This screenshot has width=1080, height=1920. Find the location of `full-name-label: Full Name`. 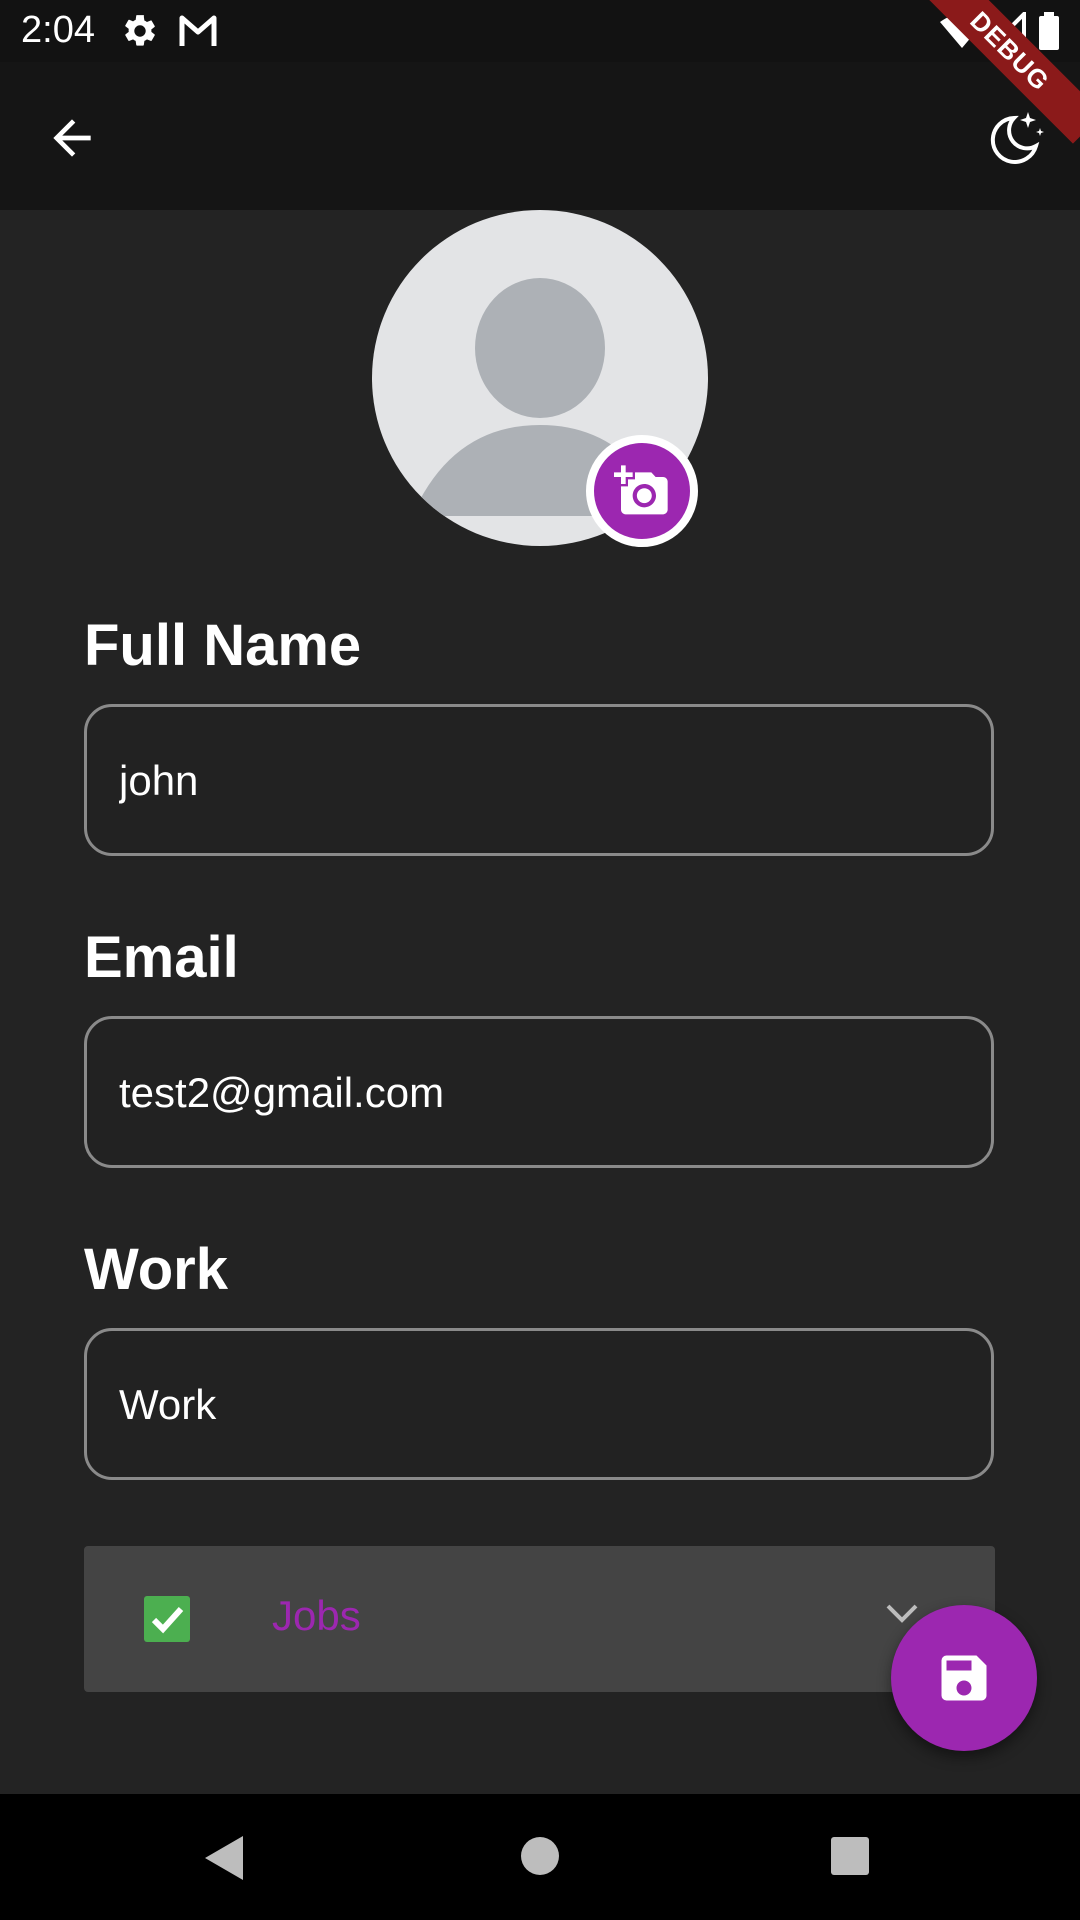

full-name-label: Full Name is located at coordinates (223, 645).